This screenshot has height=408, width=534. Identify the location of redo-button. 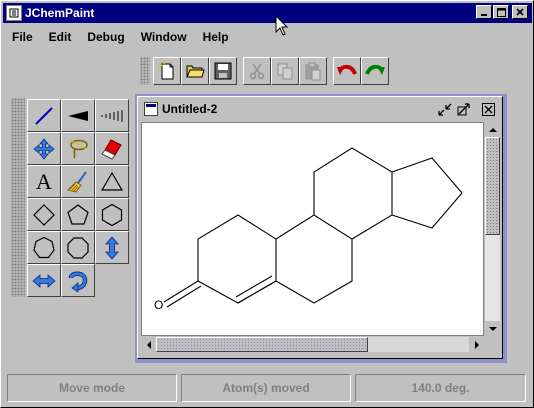
(375, 71).